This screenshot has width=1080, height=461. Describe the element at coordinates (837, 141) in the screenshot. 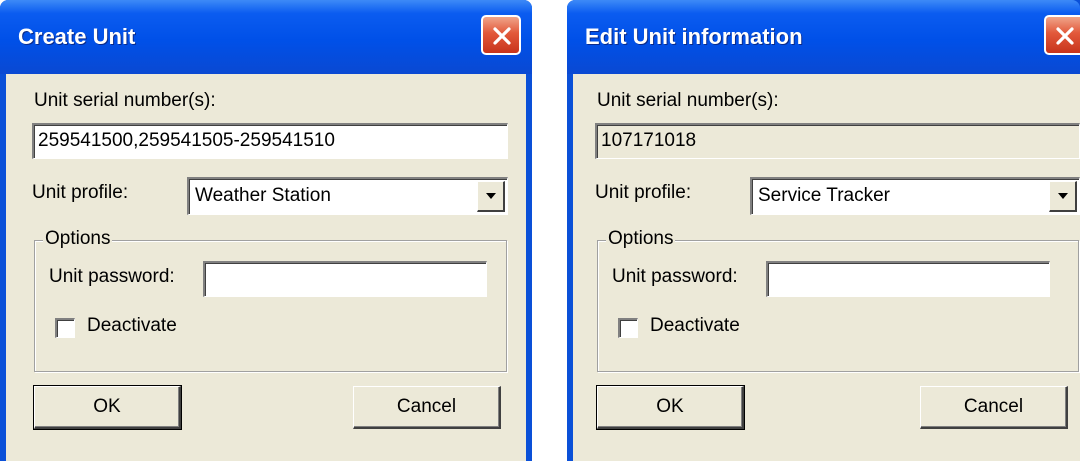

I see `serial-number-input: 107171018` at that location.